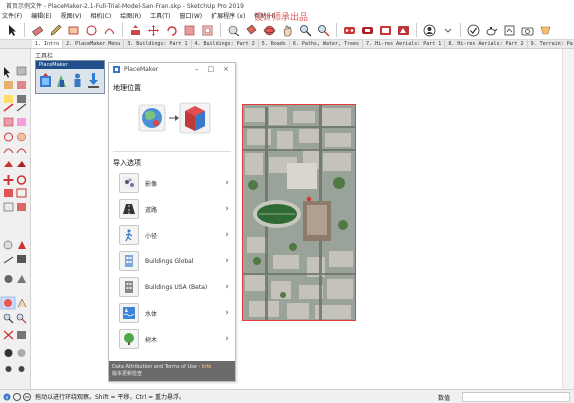  I want to click on chevron-down-icon, so click(447, 30).